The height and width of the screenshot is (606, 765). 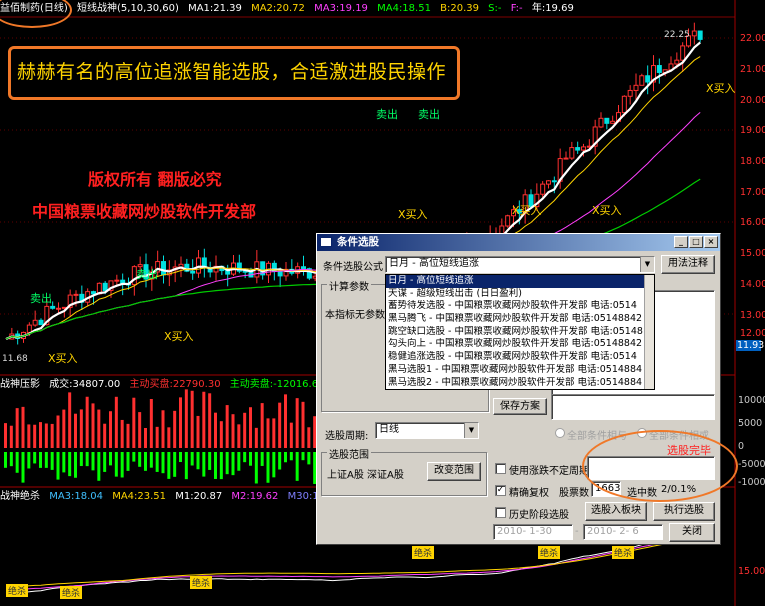 What do you see at coordinates (520, 406) in the screenshot?
I see `save-plan-button: 保存方案` at bounding box center [520, 406].